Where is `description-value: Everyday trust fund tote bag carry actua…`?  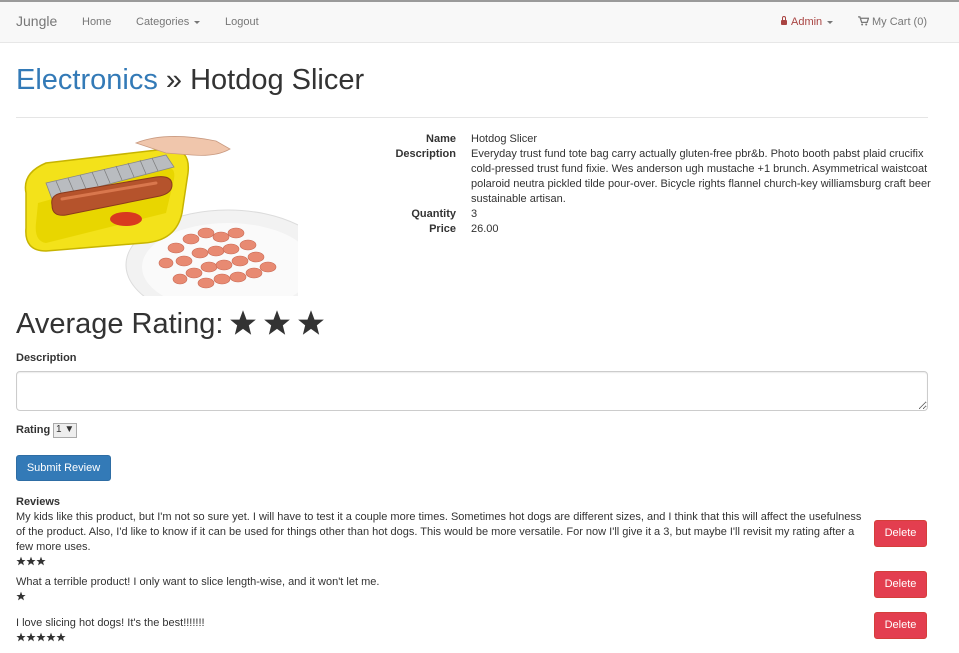
description-value: Everyday trust fund tote bag carry actua… is located at coordinates (701, 176).